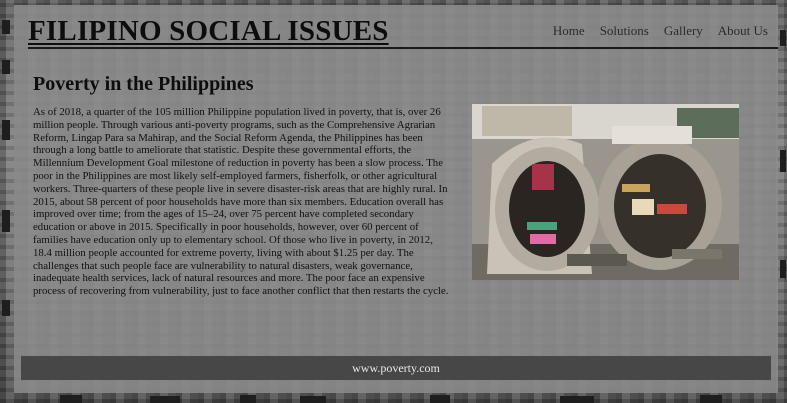 The height and width of the screenshot is (403, 787). What do you see at coordinates (683, 31) in the screenshot?
I see `nav-gallery-link: Gallery` at bounding box center [683, 31].